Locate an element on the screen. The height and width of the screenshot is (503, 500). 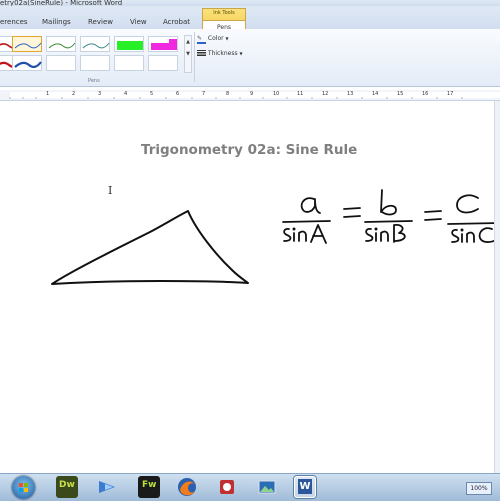
color-button: ✎ Color ▼ is located at coordinates (213, 39).